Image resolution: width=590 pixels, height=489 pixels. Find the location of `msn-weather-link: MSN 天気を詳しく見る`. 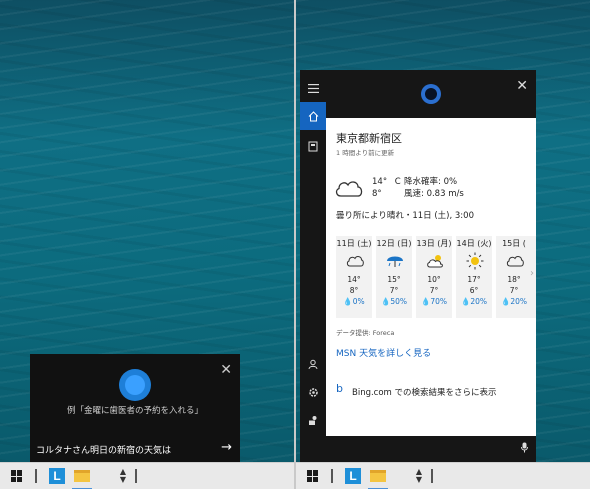

msn-weather-link: MSN 天気を詳しく見る is located at coordinates (383, 352).